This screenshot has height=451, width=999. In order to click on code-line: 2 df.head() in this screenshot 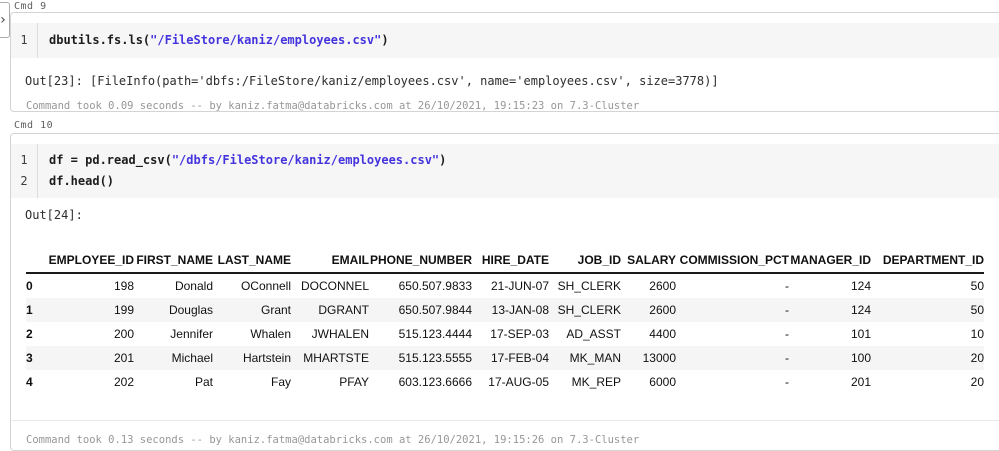, I will do `click(505, 181)`.